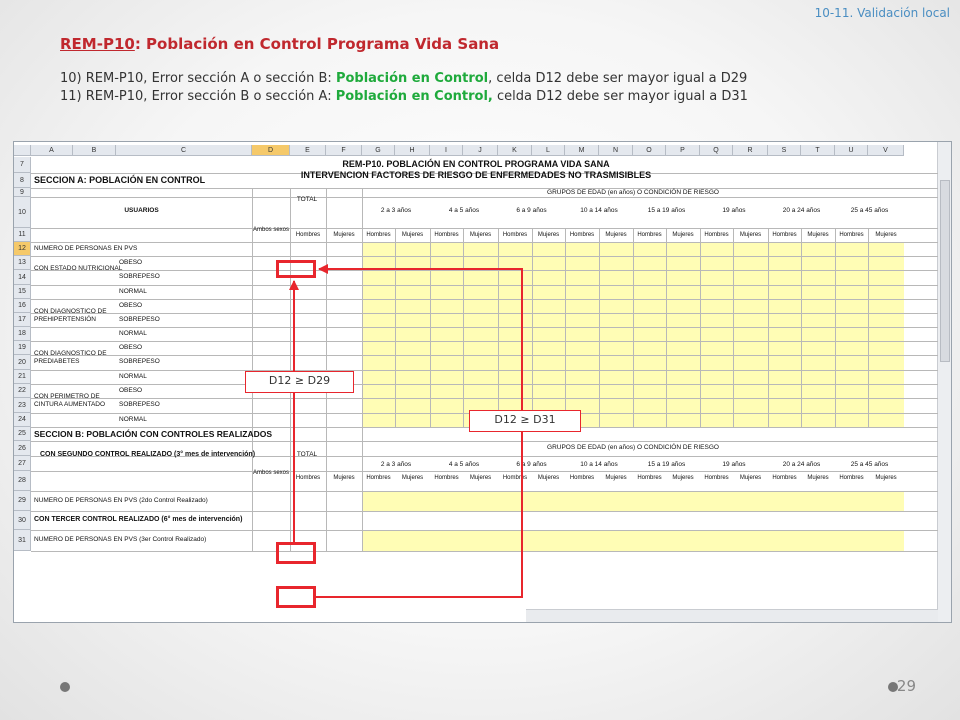 The width and height of the screenshot is (960, 720). Describe the element at coordinates (22, 362) in the screenshot. I see `row-header: 20` at that location.